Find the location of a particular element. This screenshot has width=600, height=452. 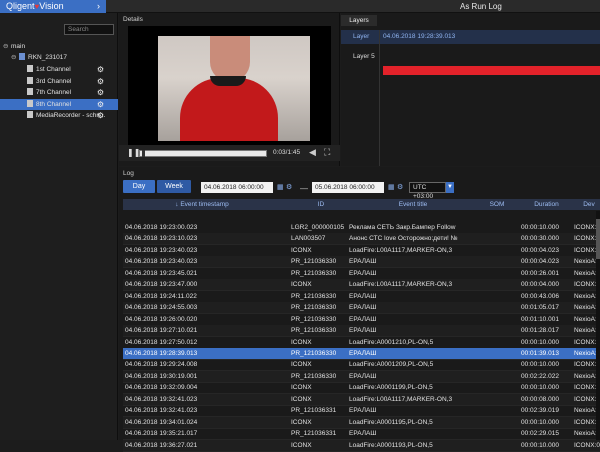

column-header: ID is located at coordinates (321, 204).